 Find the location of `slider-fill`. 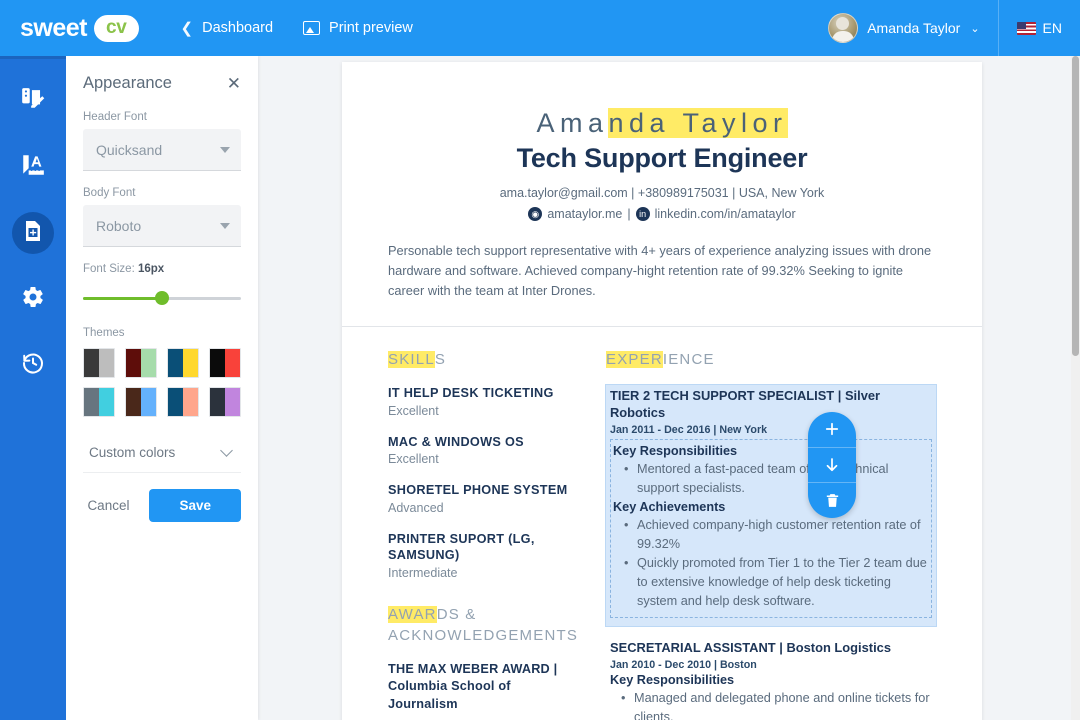

slider-fill is located at coordinates (122, 298).